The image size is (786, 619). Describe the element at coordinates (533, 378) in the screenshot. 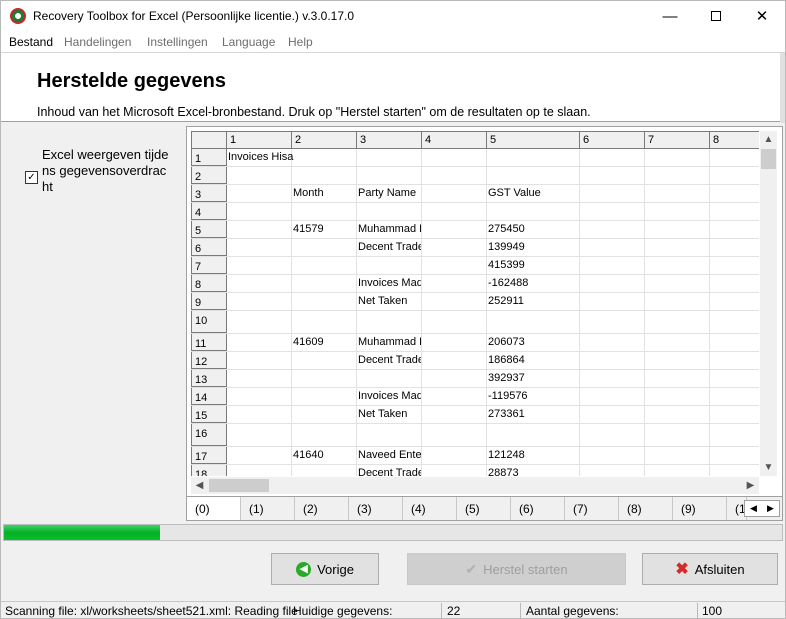

I see `table-cell: 392937` at that location.